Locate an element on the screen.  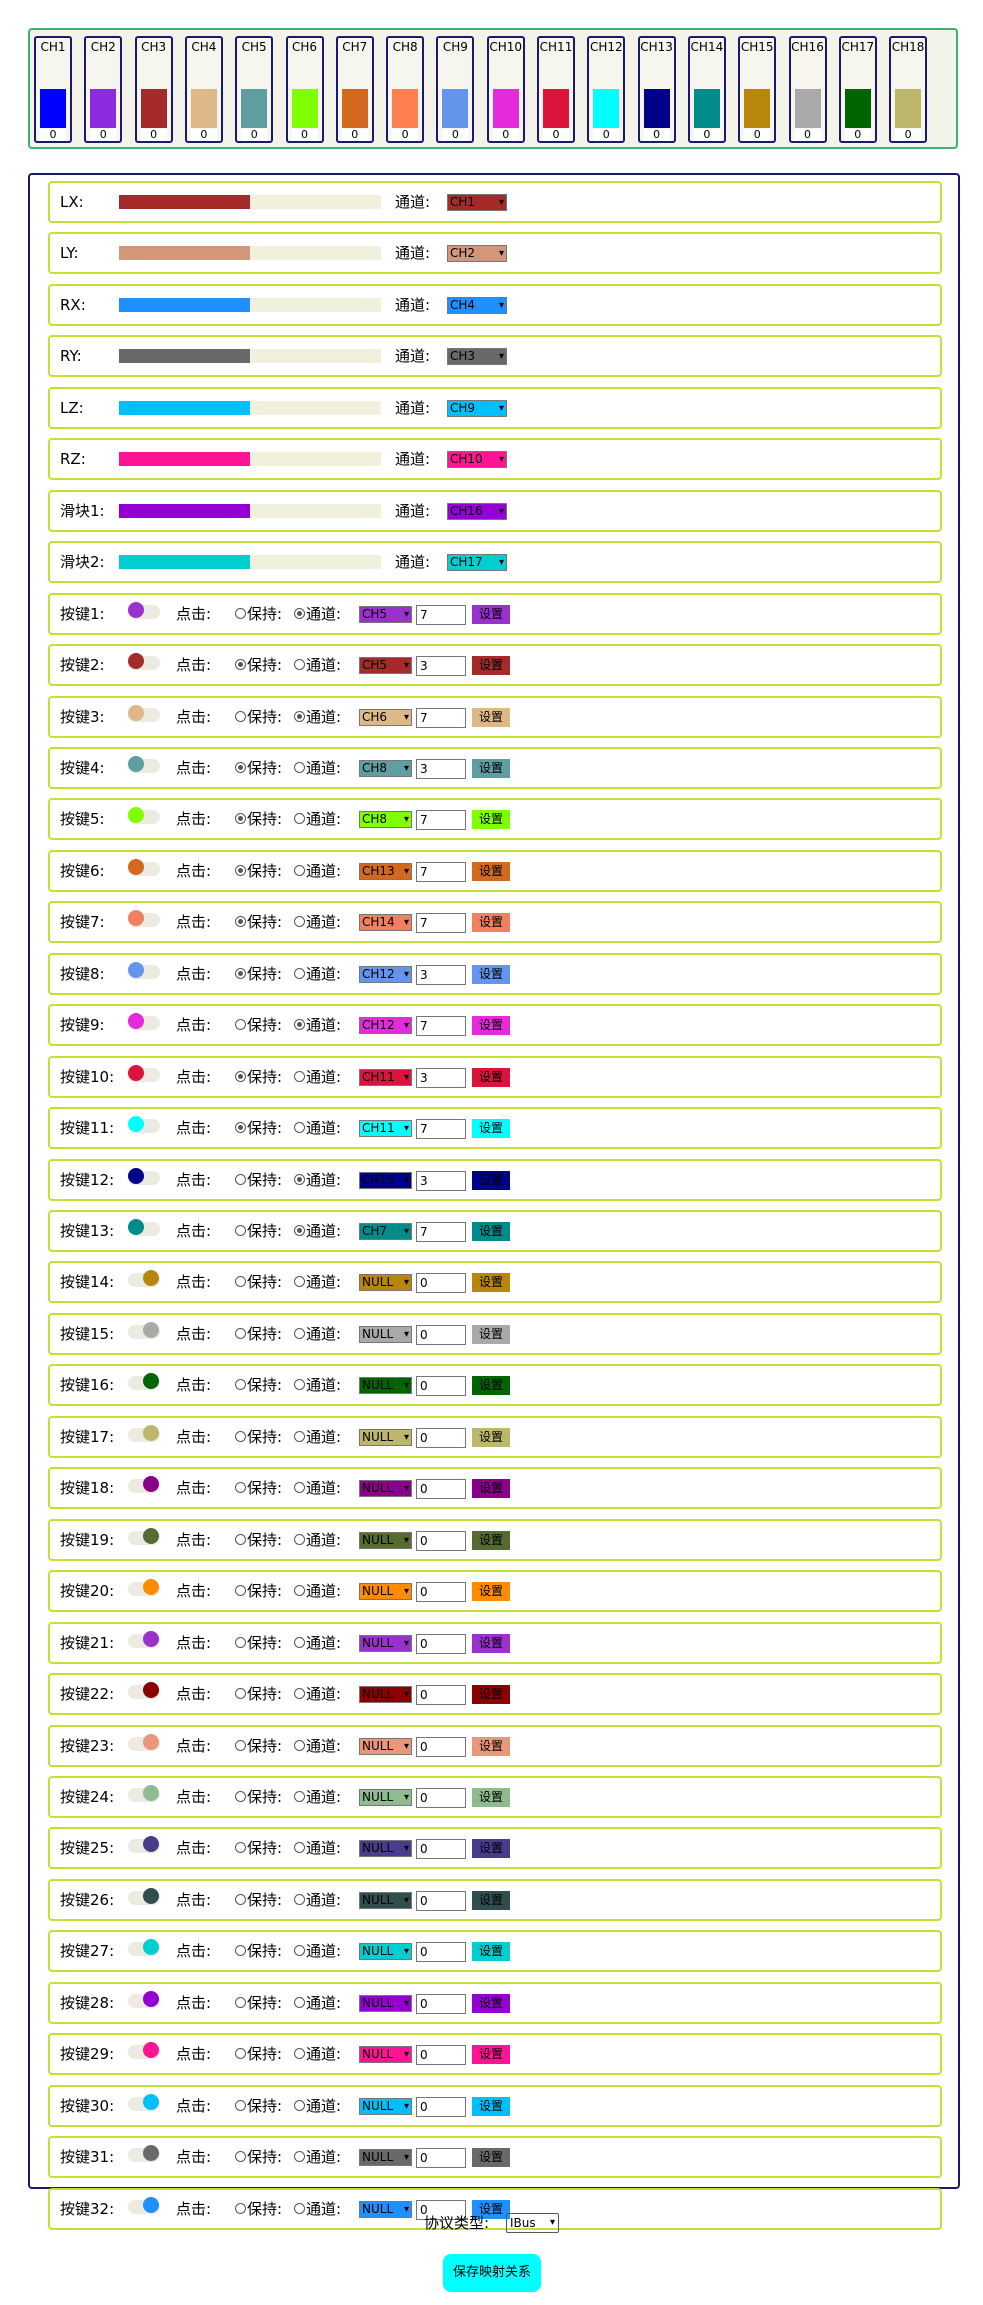
axis-channel-select: CH9 ▾ is located at coordinates (477, 408).